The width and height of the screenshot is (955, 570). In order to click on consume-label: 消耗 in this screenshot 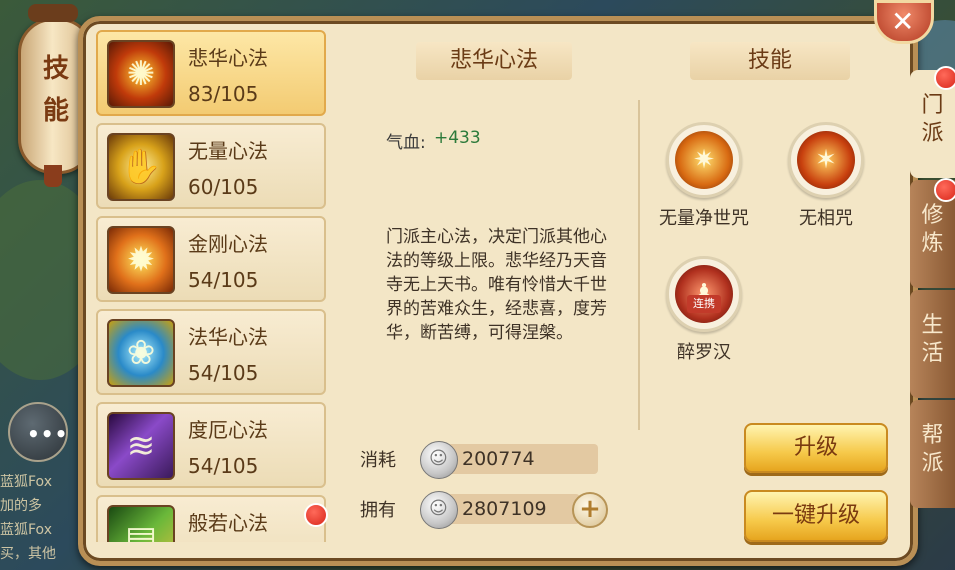, I will do `click(378, 460)`.